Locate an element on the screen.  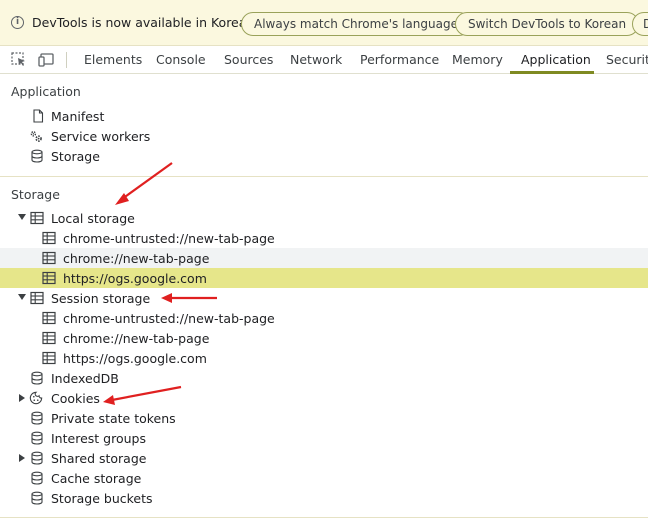
tree-item-shared-storage: Shared storage is located at coordinates (324, 458).